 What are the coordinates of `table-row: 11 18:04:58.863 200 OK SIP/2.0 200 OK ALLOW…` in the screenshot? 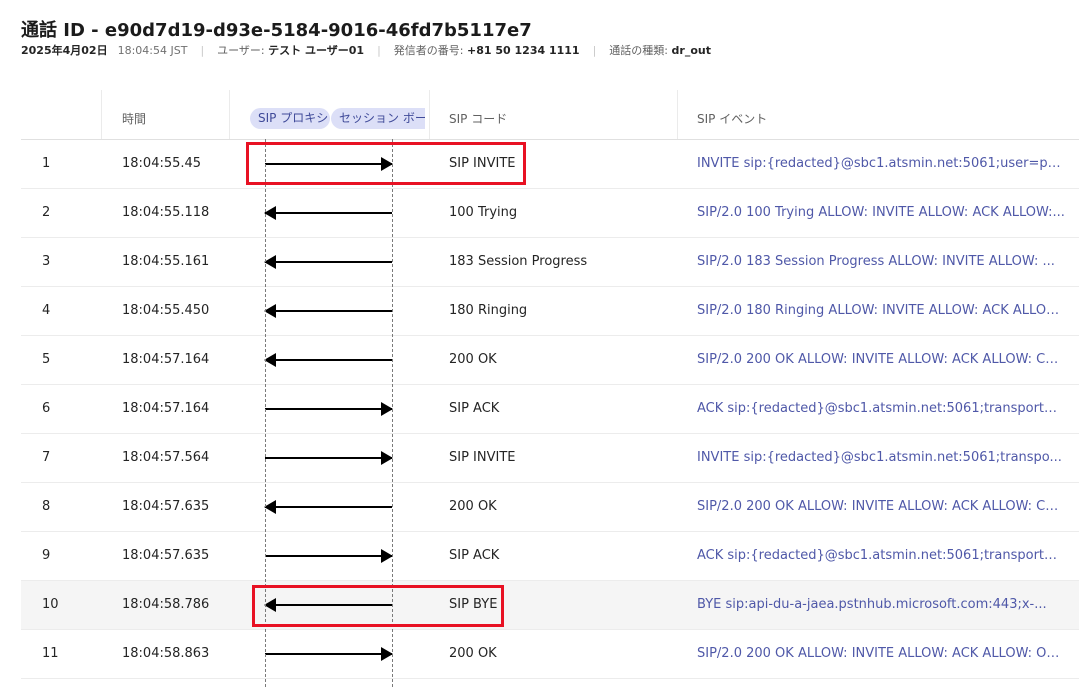 It's located at (550, 654).